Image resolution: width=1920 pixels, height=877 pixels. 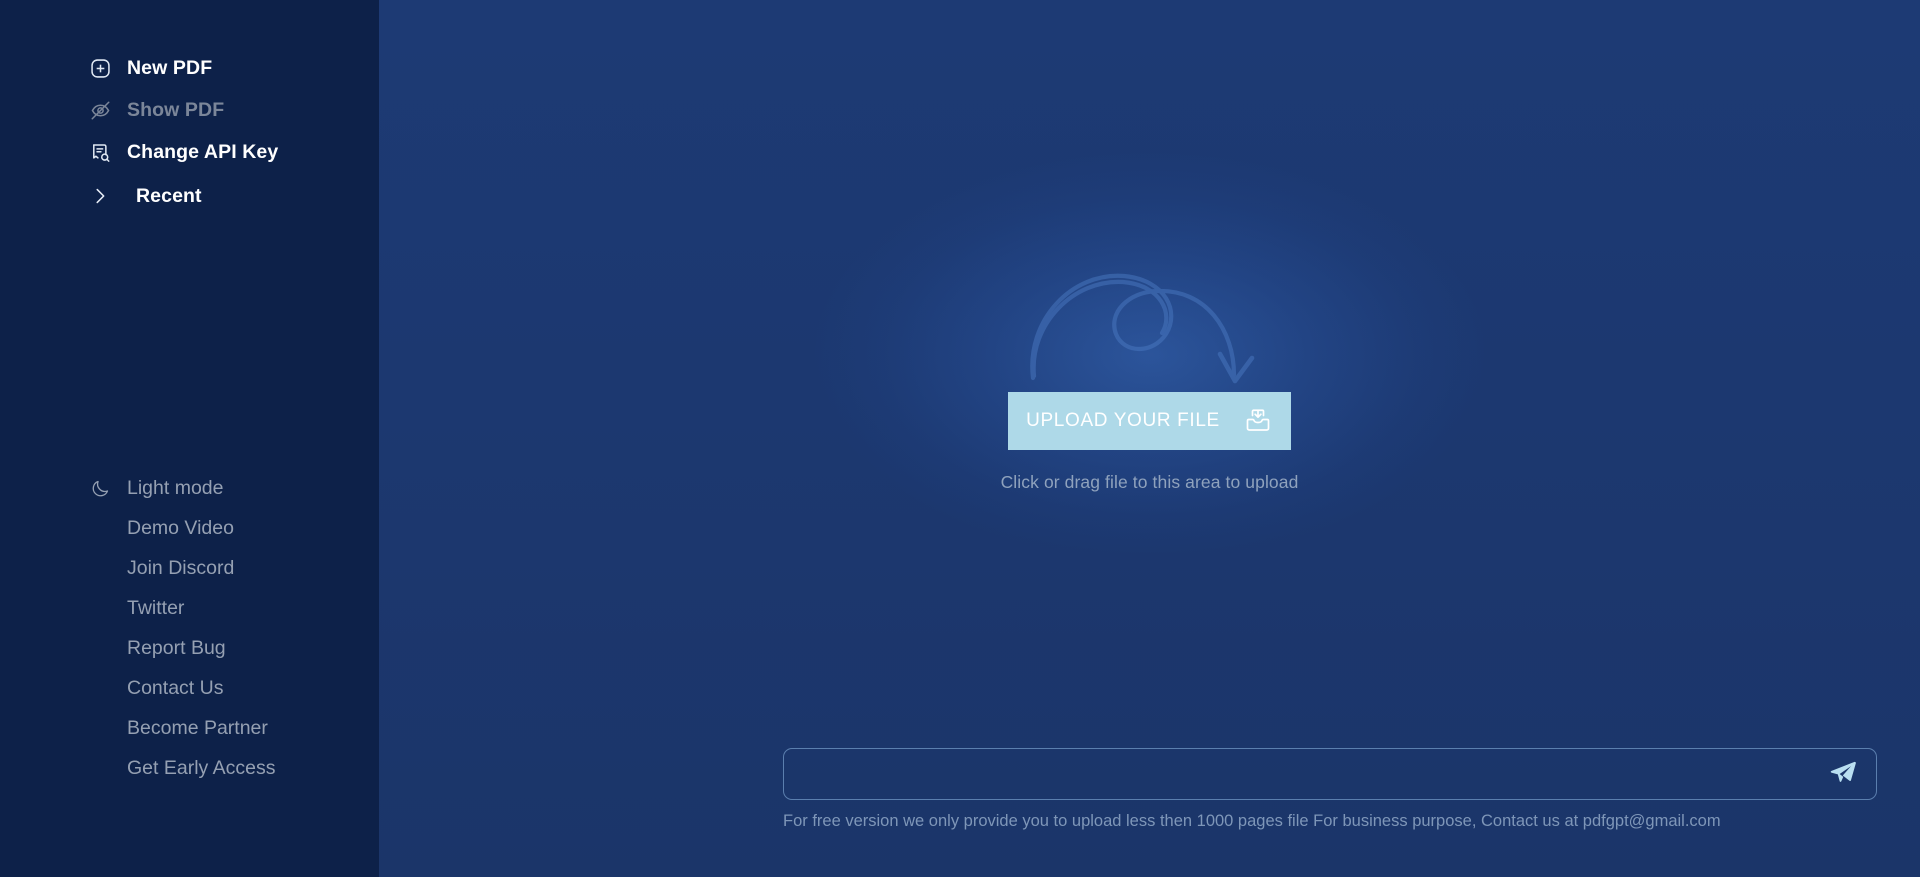 I want to click on sidebar-item-get-early-access: Get Early Access, so click(x=189, y=768).